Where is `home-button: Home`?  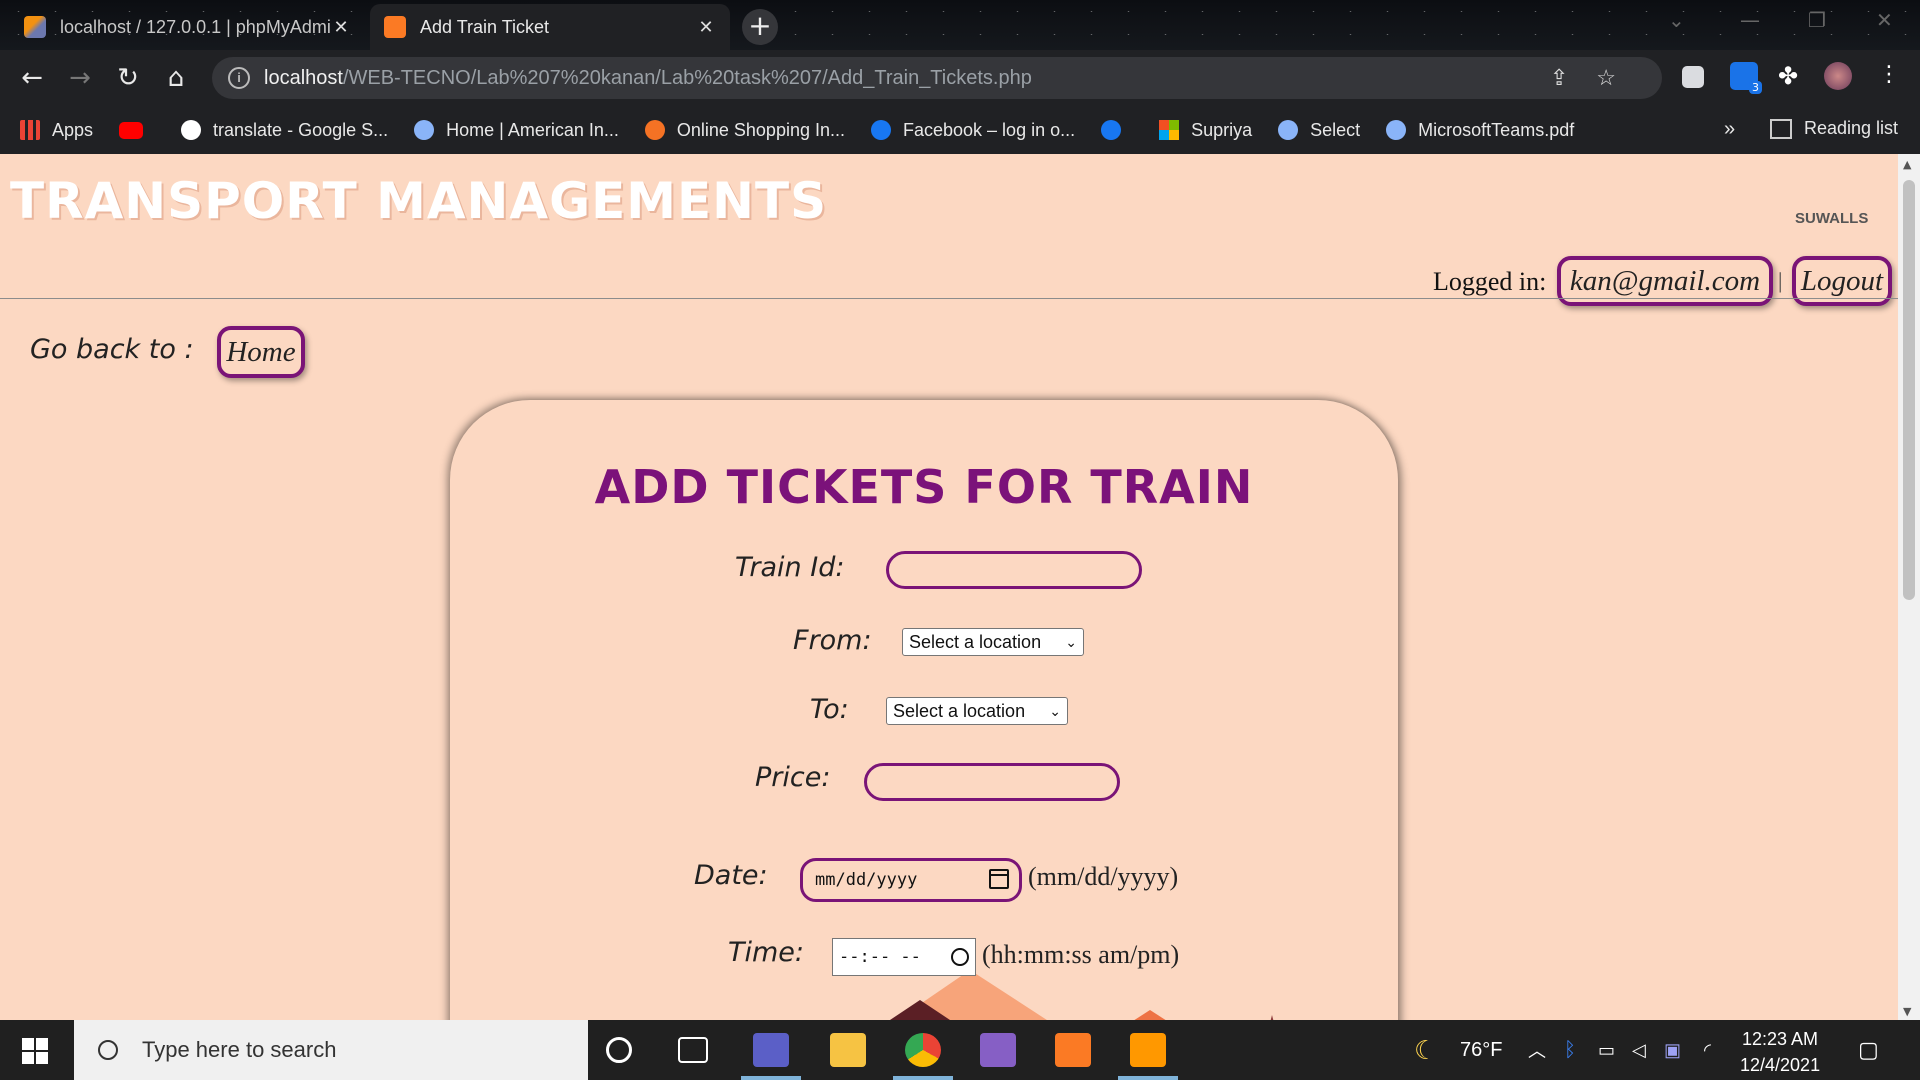 home-button: Home is located at coordinates (261, 352).